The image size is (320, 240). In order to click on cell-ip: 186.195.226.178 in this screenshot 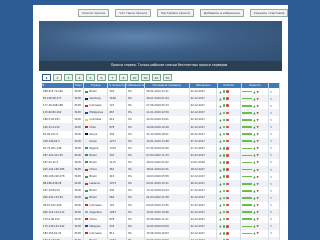, I will do `click(58, 177)`.